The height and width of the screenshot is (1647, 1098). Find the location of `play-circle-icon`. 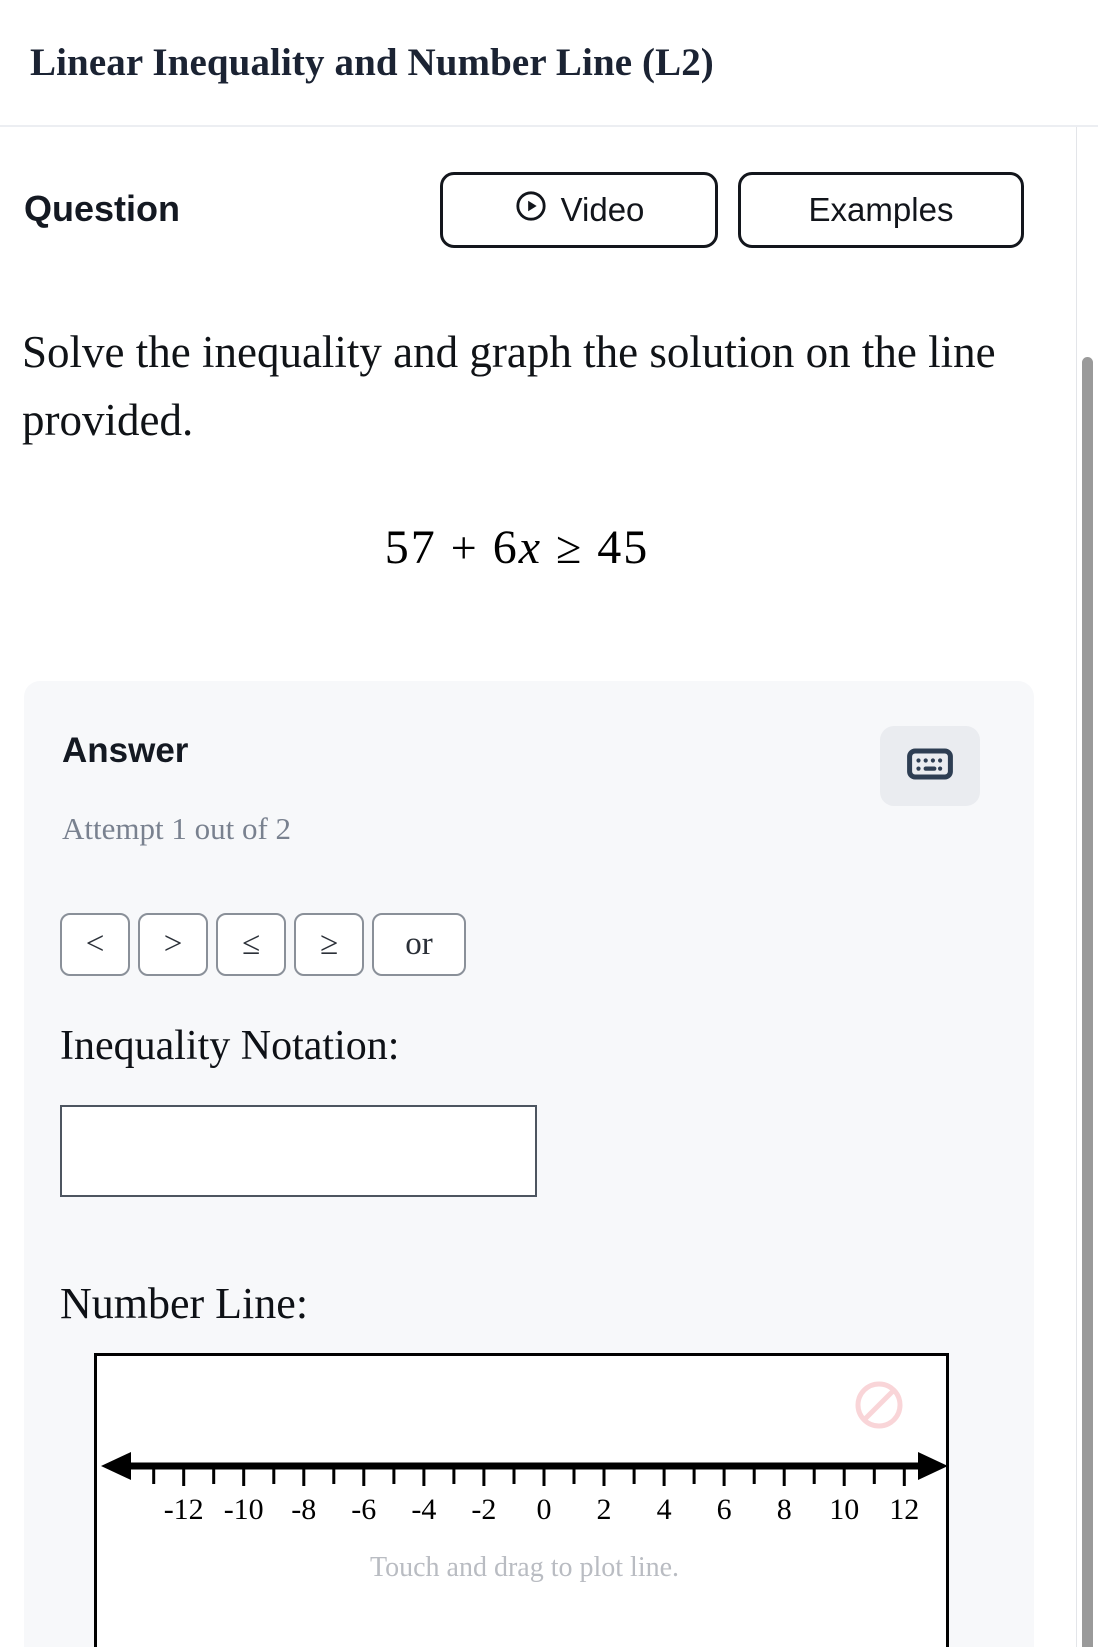

play-circle-icon is located at coordinates (531, 210).